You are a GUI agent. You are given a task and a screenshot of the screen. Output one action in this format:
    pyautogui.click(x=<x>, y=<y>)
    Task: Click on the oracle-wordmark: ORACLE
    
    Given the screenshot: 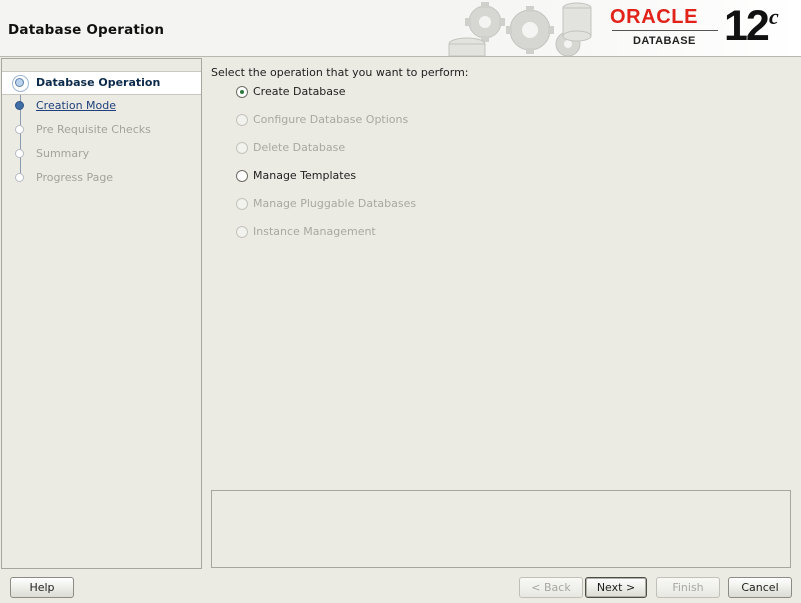 What is the action you would take?
    pyautogui.click(x=654, y=17)
    